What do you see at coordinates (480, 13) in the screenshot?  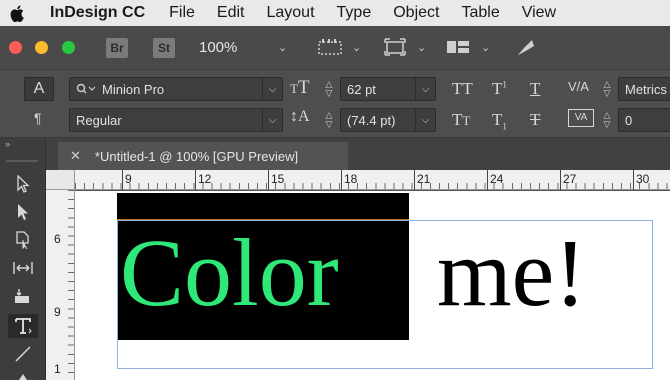 I see `menu-table: Table` at bounding box center [480, 13].